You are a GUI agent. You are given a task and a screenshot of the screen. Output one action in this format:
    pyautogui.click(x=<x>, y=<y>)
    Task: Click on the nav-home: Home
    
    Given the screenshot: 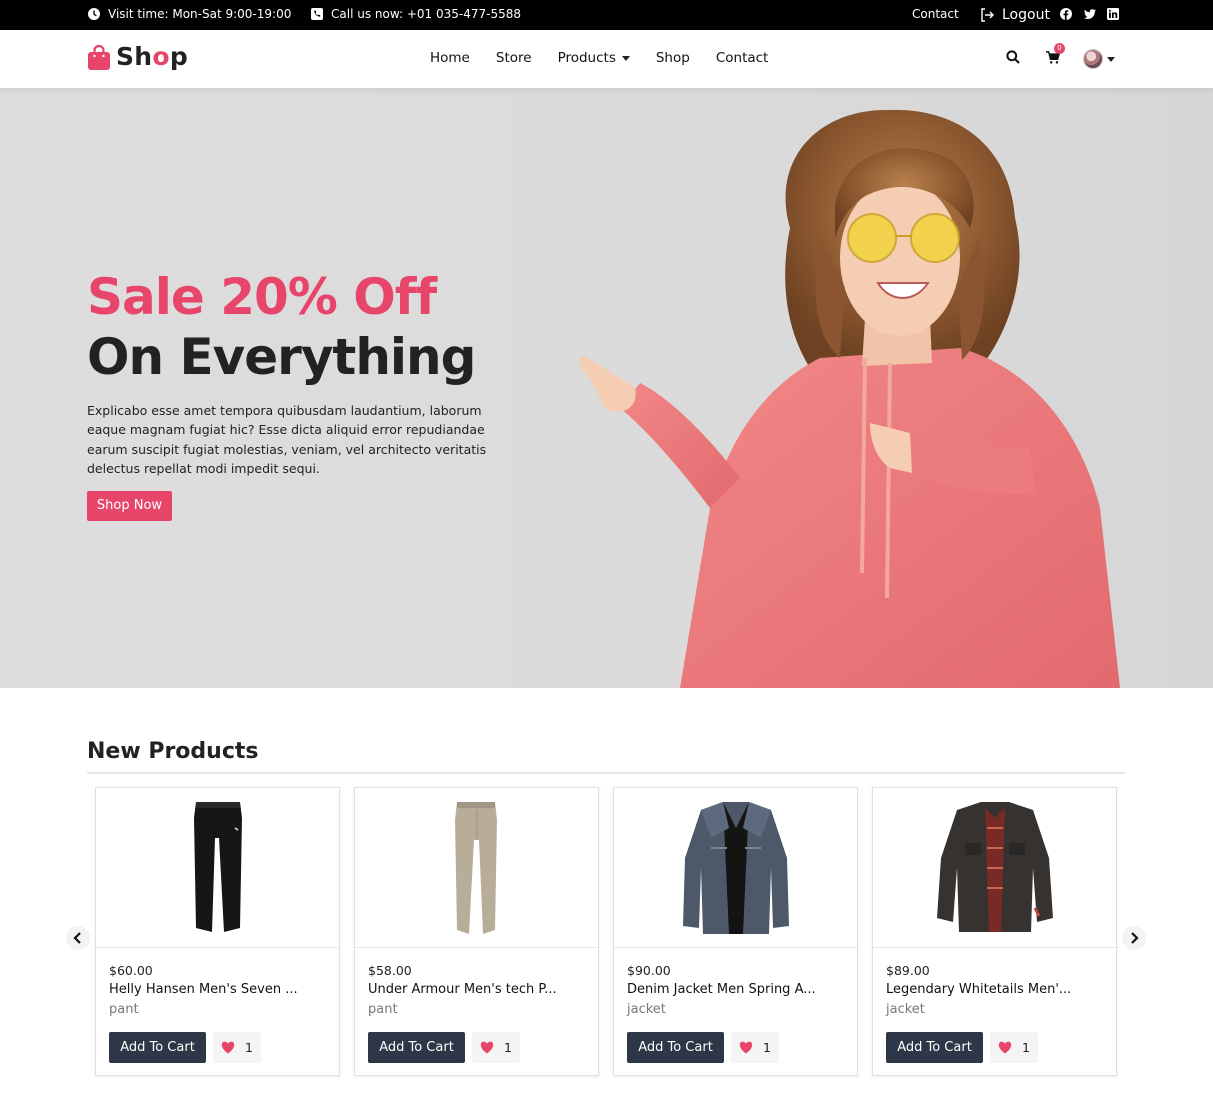 What is the action you would take?
    pyautogui.click(x=450, y=58)
    